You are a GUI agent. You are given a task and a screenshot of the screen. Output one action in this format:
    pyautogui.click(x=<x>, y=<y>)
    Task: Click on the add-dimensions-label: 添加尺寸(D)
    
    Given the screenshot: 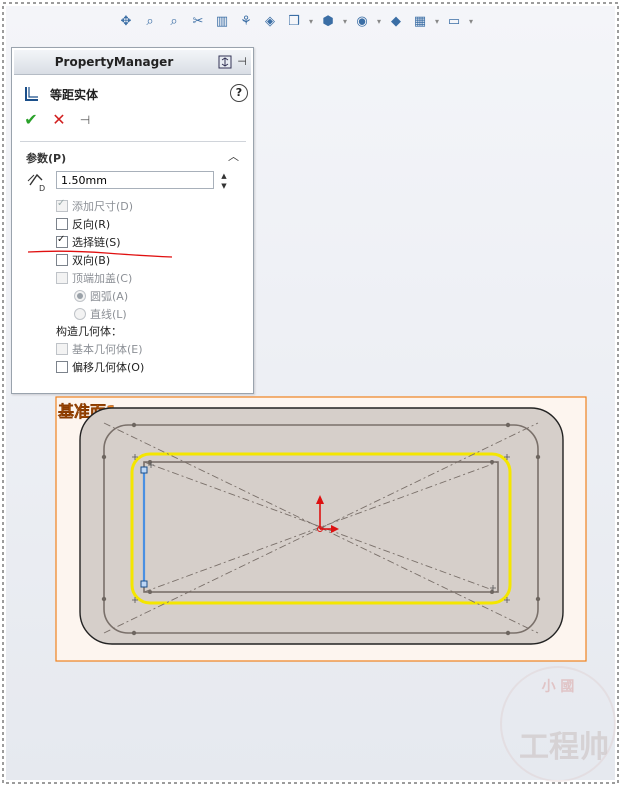 What is the action you would take?
    pyautogui.click(x=103, y=206)
    